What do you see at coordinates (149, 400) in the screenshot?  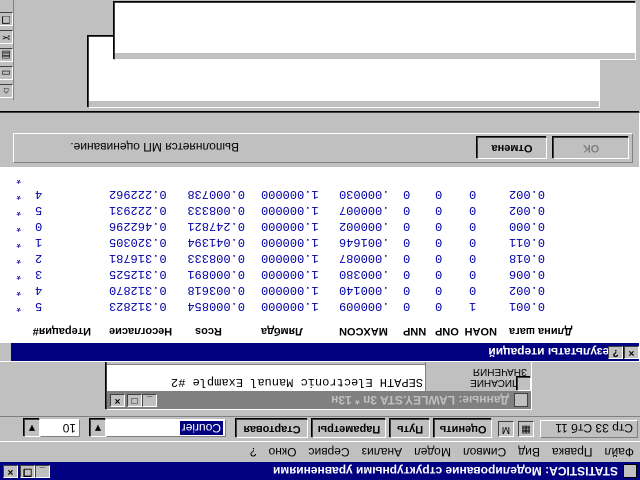 I see `data-minimize-icon: _` at bounding box center [149, 400].